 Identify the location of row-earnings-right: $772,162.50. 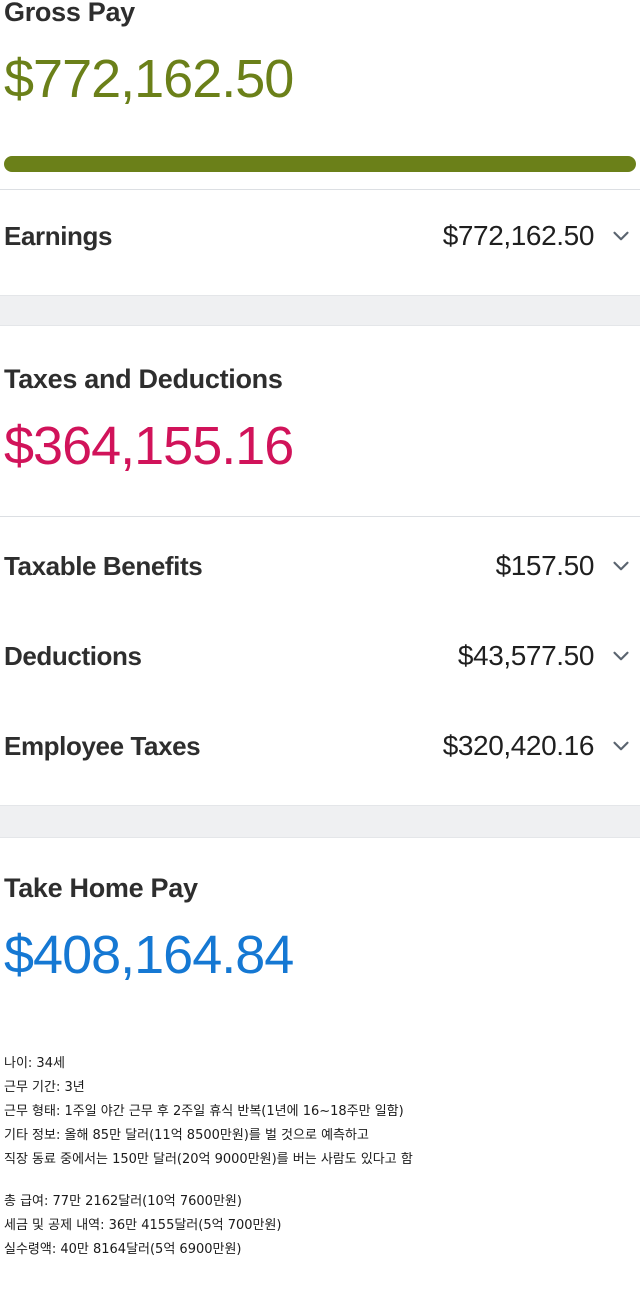
(538, 236).